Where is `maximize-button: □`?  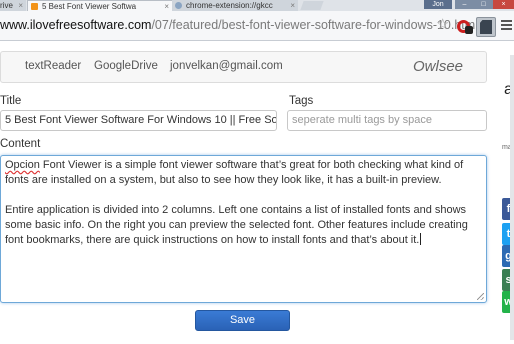 maximize-button: □ is located at coordinates (483, 4).